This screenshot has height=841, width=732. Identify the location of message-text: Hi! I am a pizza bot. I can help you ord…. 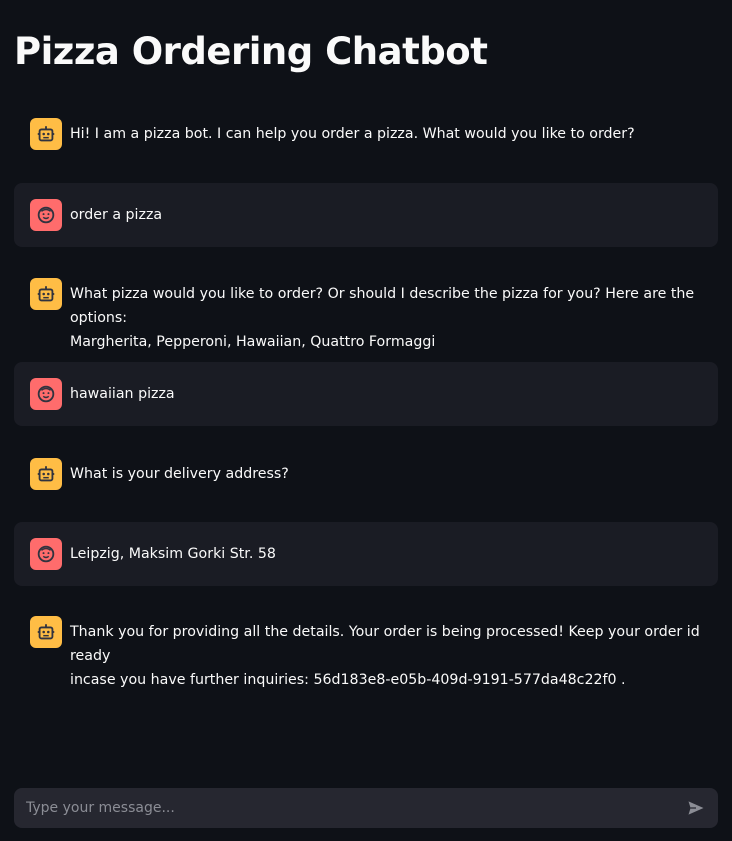
(352, 134).